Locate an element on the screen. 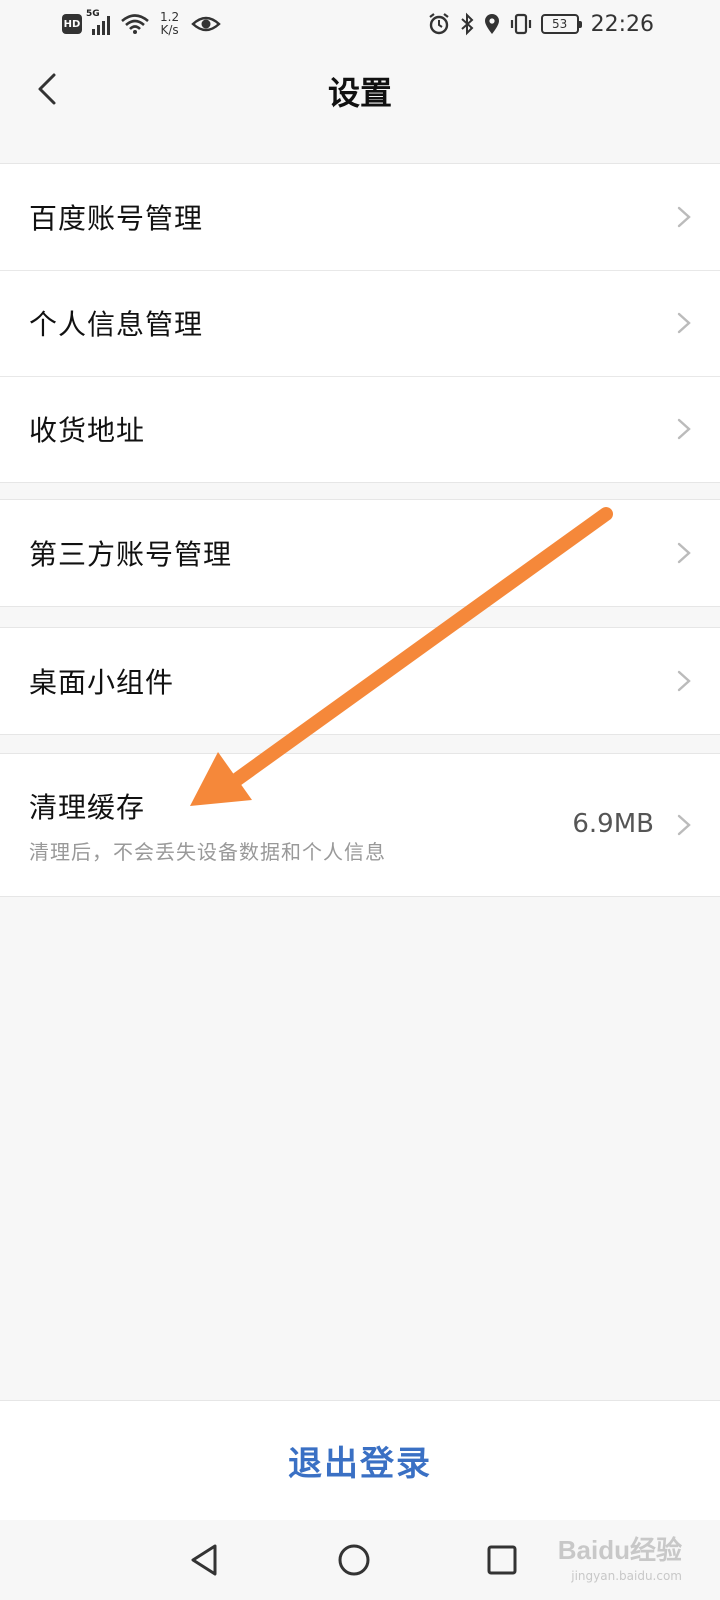 This screenshot has width=720, height=1600. nav-recents-icon is located at coordinates (502, 1560).